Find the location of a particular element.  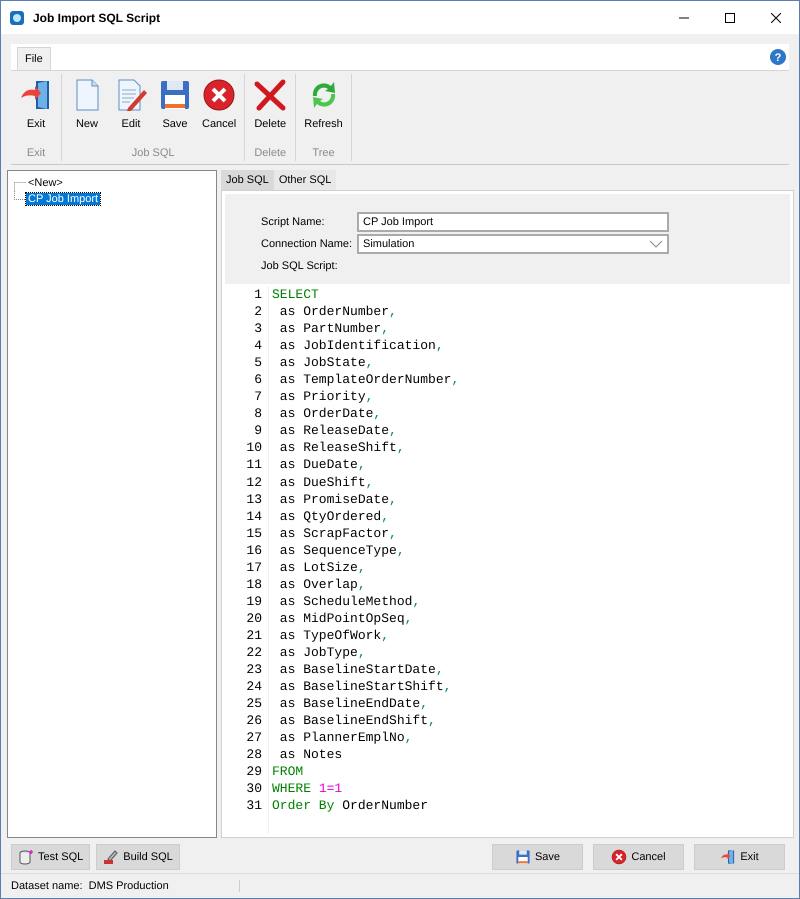

code-line: as BaselineStartDate, is located at coordinates (361, 669).